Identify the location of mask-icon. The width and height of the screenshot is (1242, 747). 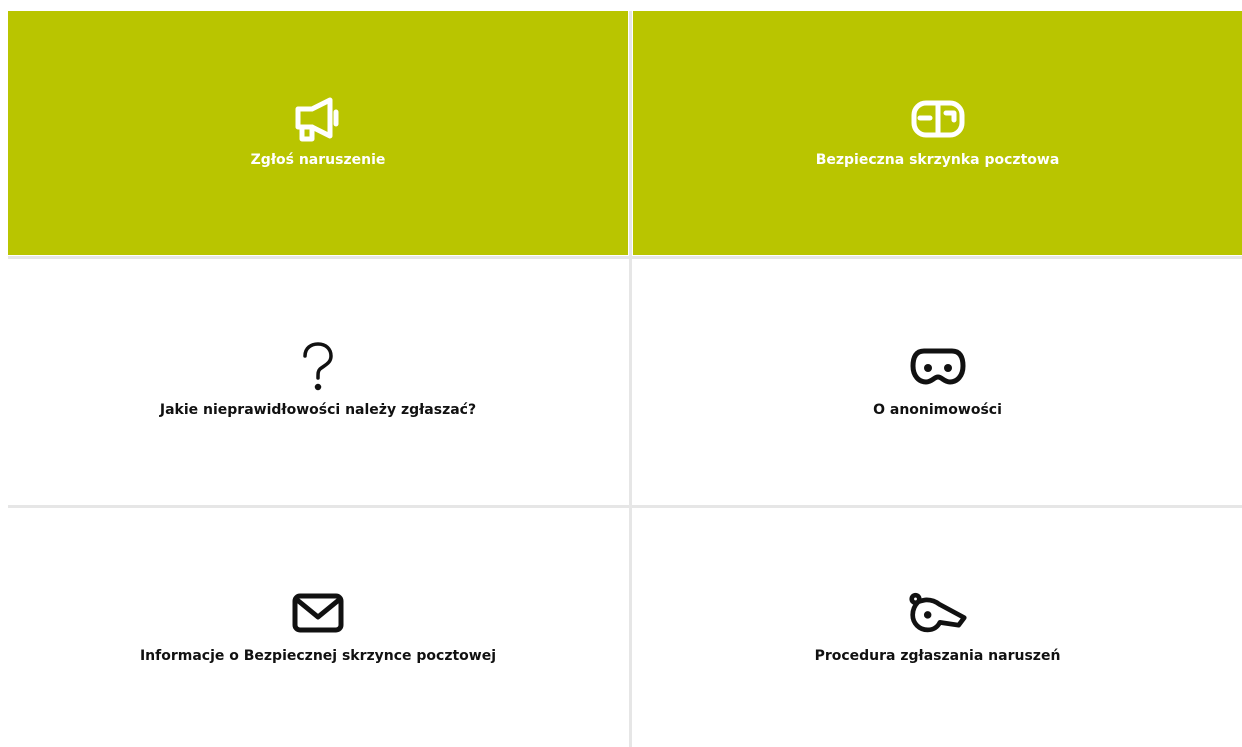
(938, 367).